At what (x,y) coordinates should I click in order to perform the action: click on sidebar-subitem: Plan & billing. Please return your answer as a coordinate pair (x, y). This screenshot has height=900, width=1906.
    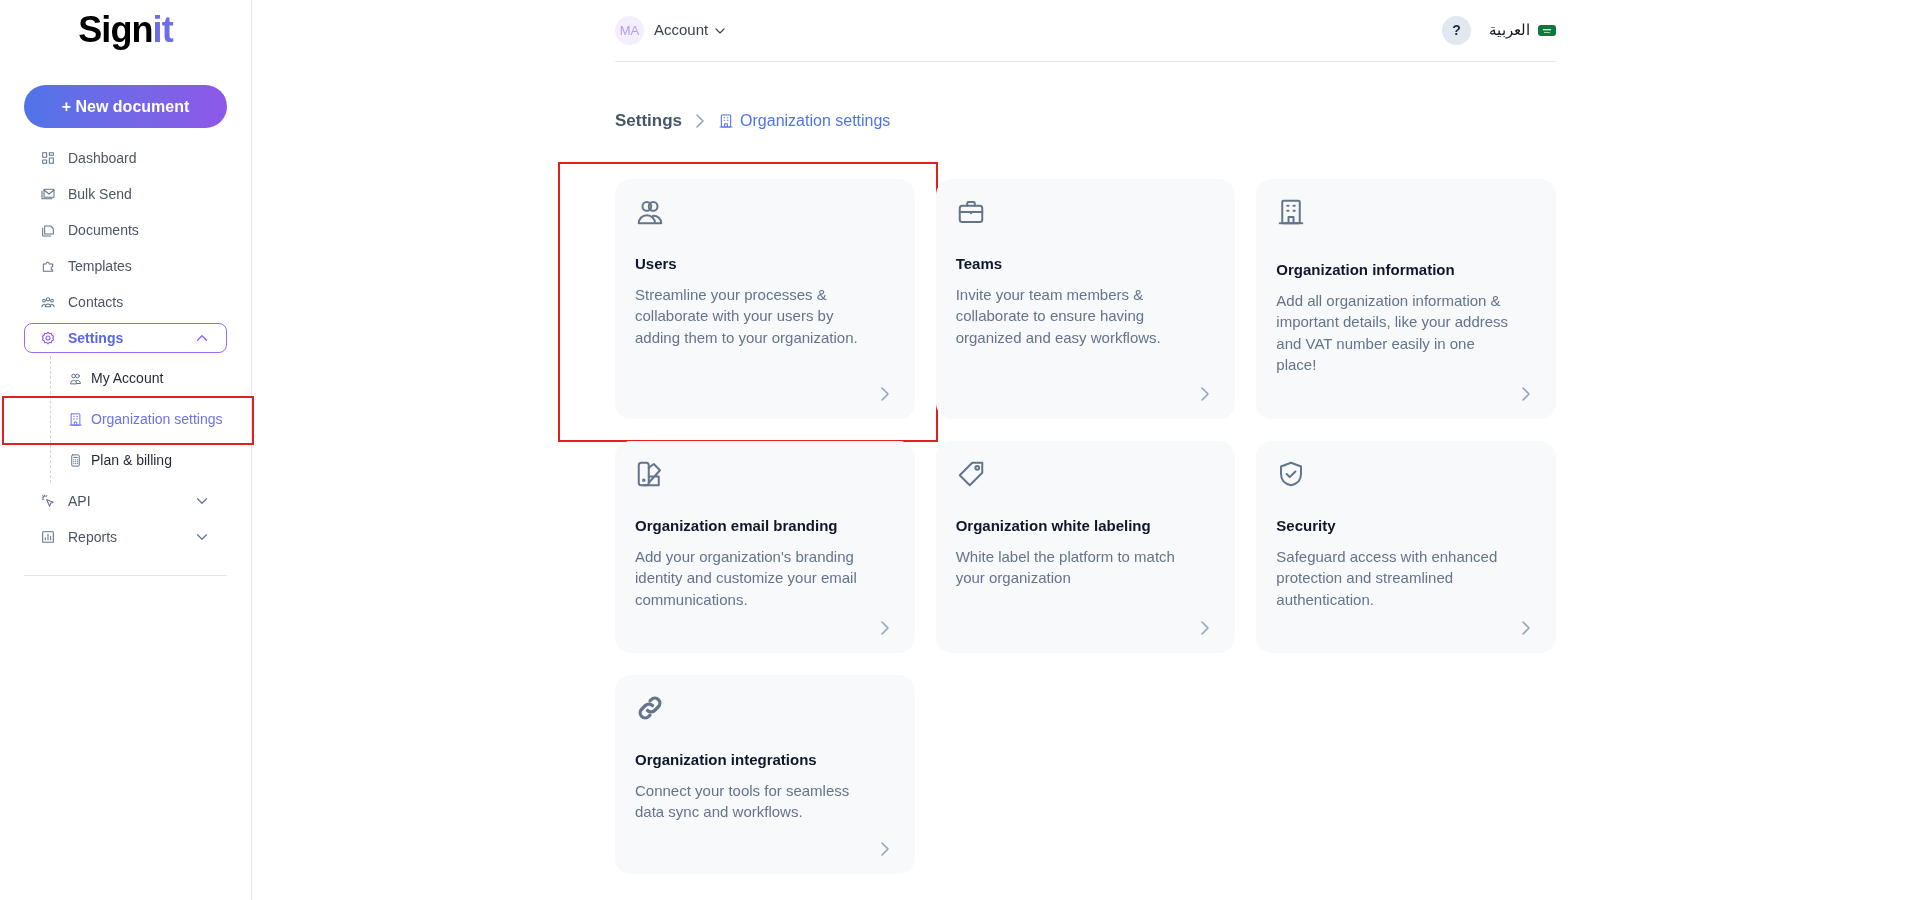
    Looking at the image, I should click on (111, 460).